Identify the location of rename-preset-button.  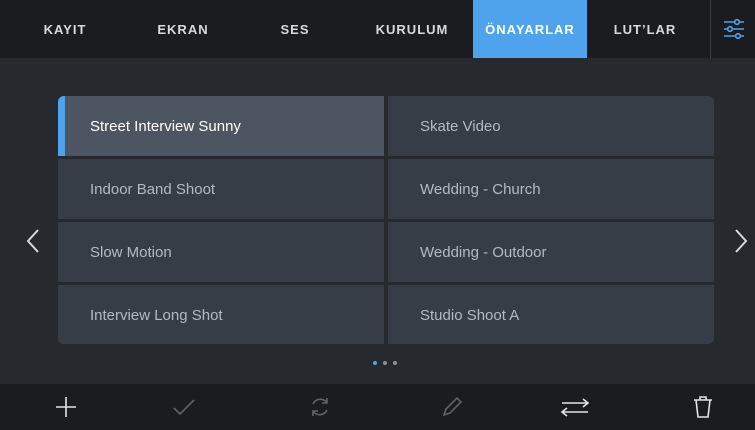
(452, 407).